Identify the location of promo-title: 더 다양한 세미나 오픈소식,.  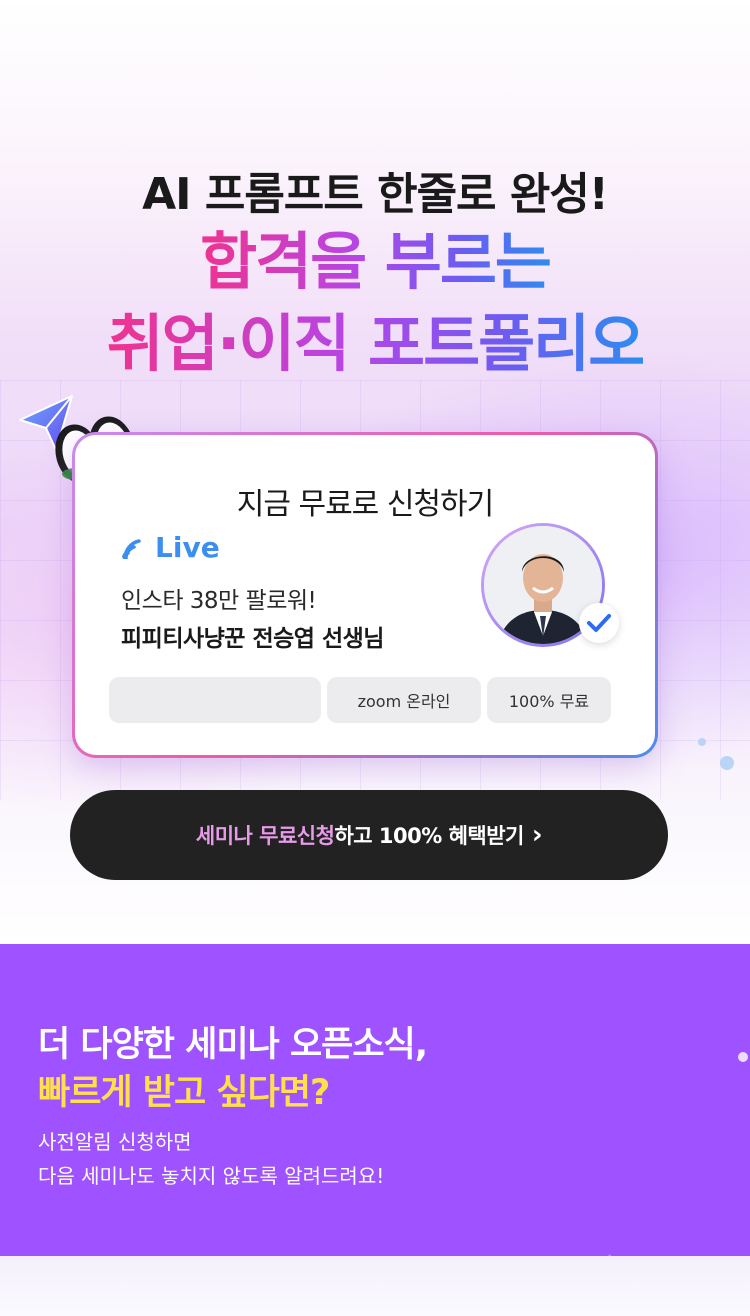
(233, 1045).